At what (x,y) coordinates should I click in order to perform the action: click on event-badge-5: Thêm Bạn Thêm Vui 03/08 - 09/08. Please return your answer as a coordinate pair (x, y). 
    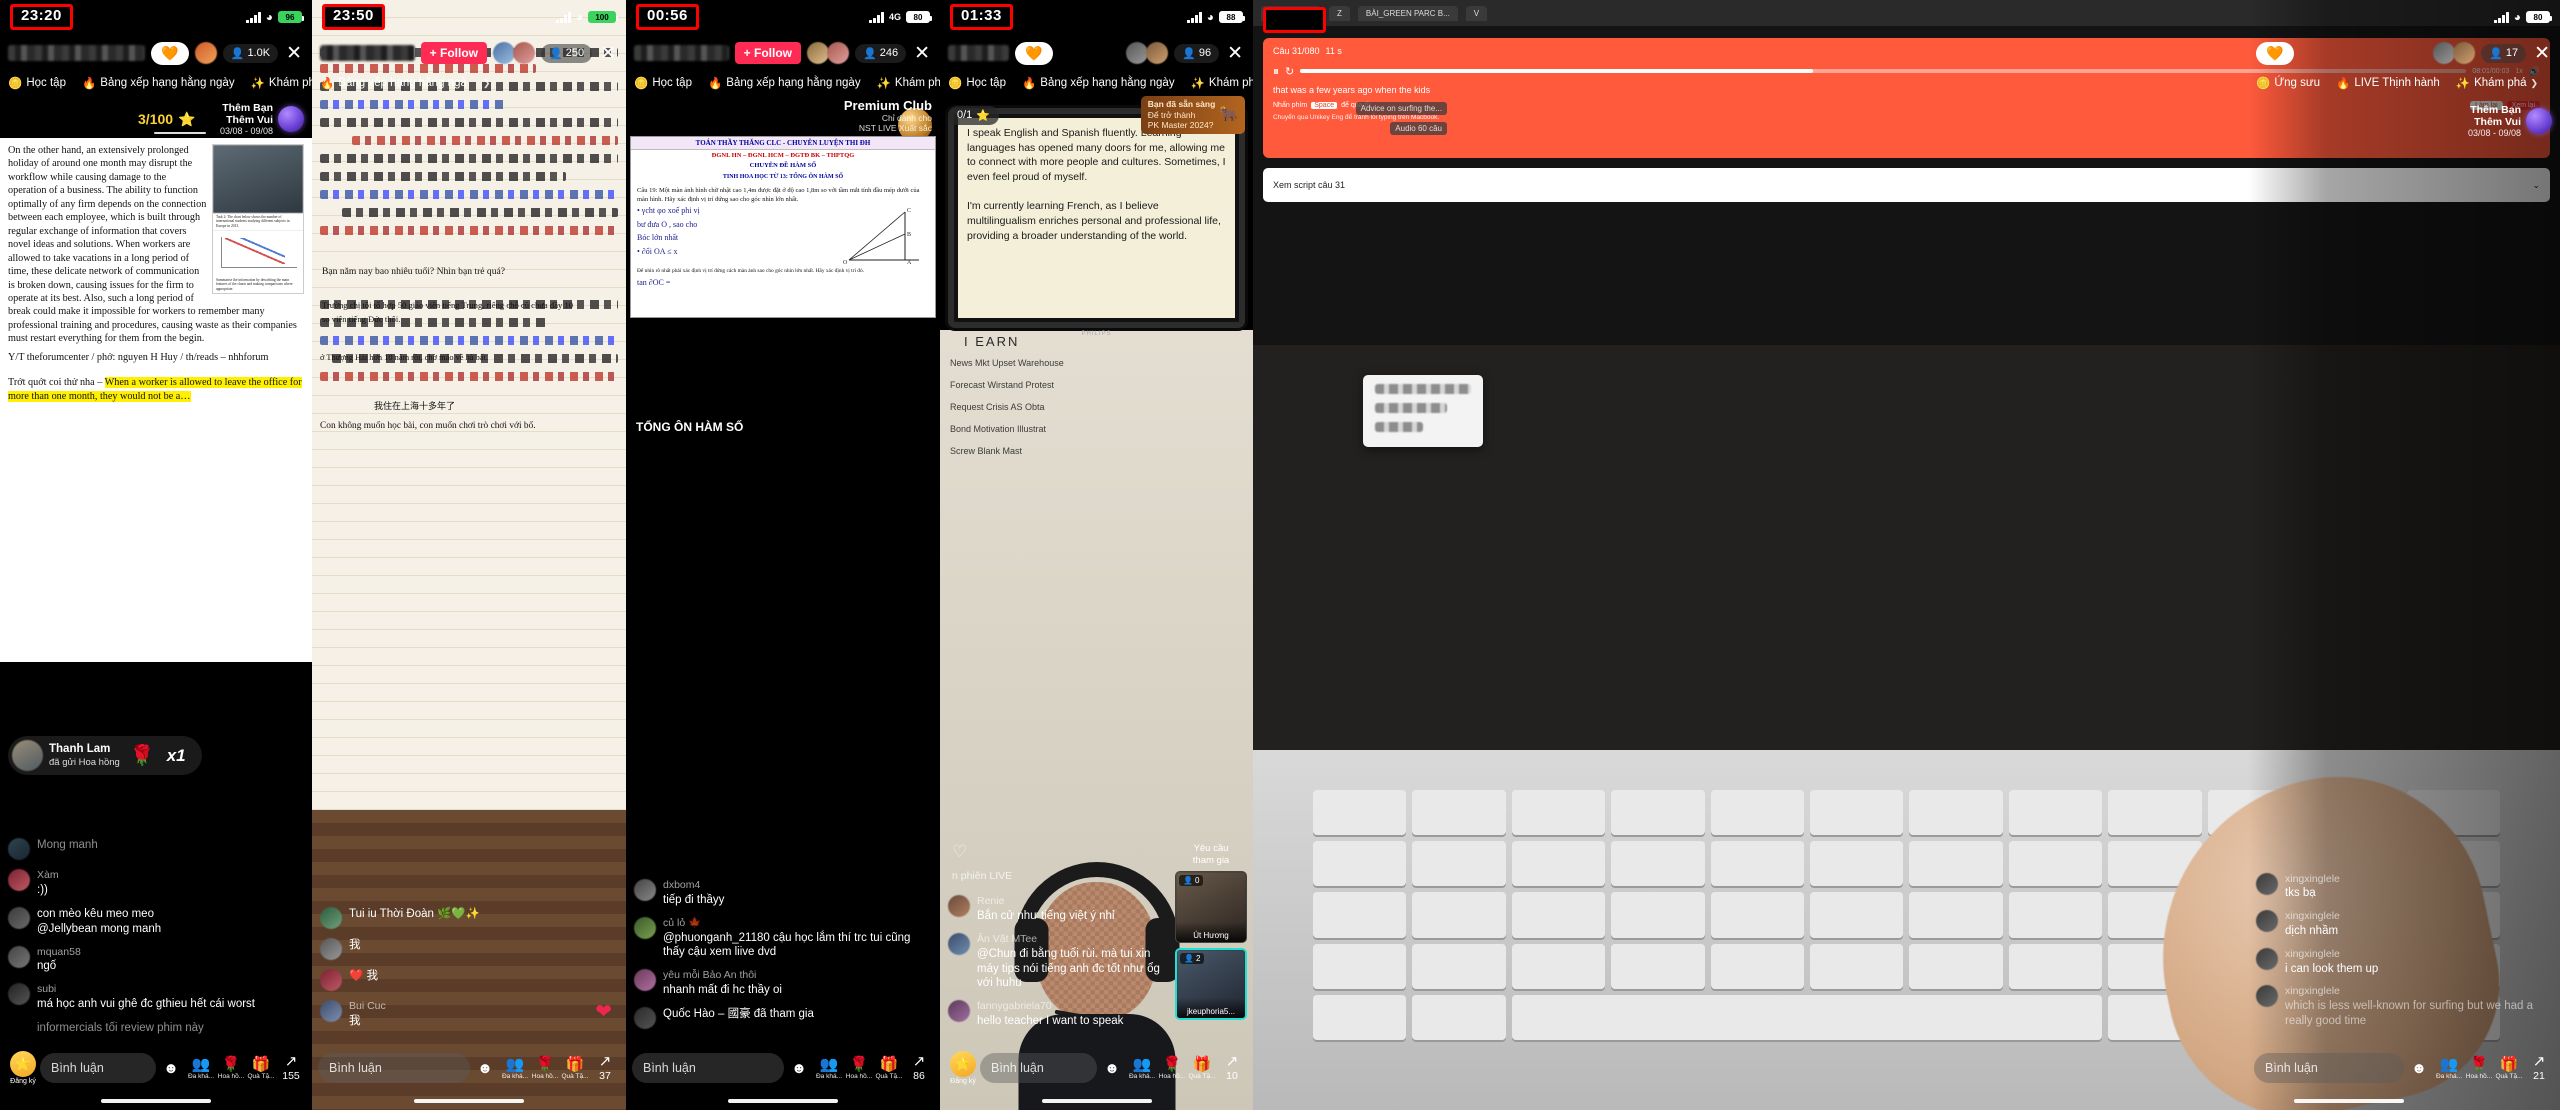
    Looking at the image, I should click on (2510, 121).